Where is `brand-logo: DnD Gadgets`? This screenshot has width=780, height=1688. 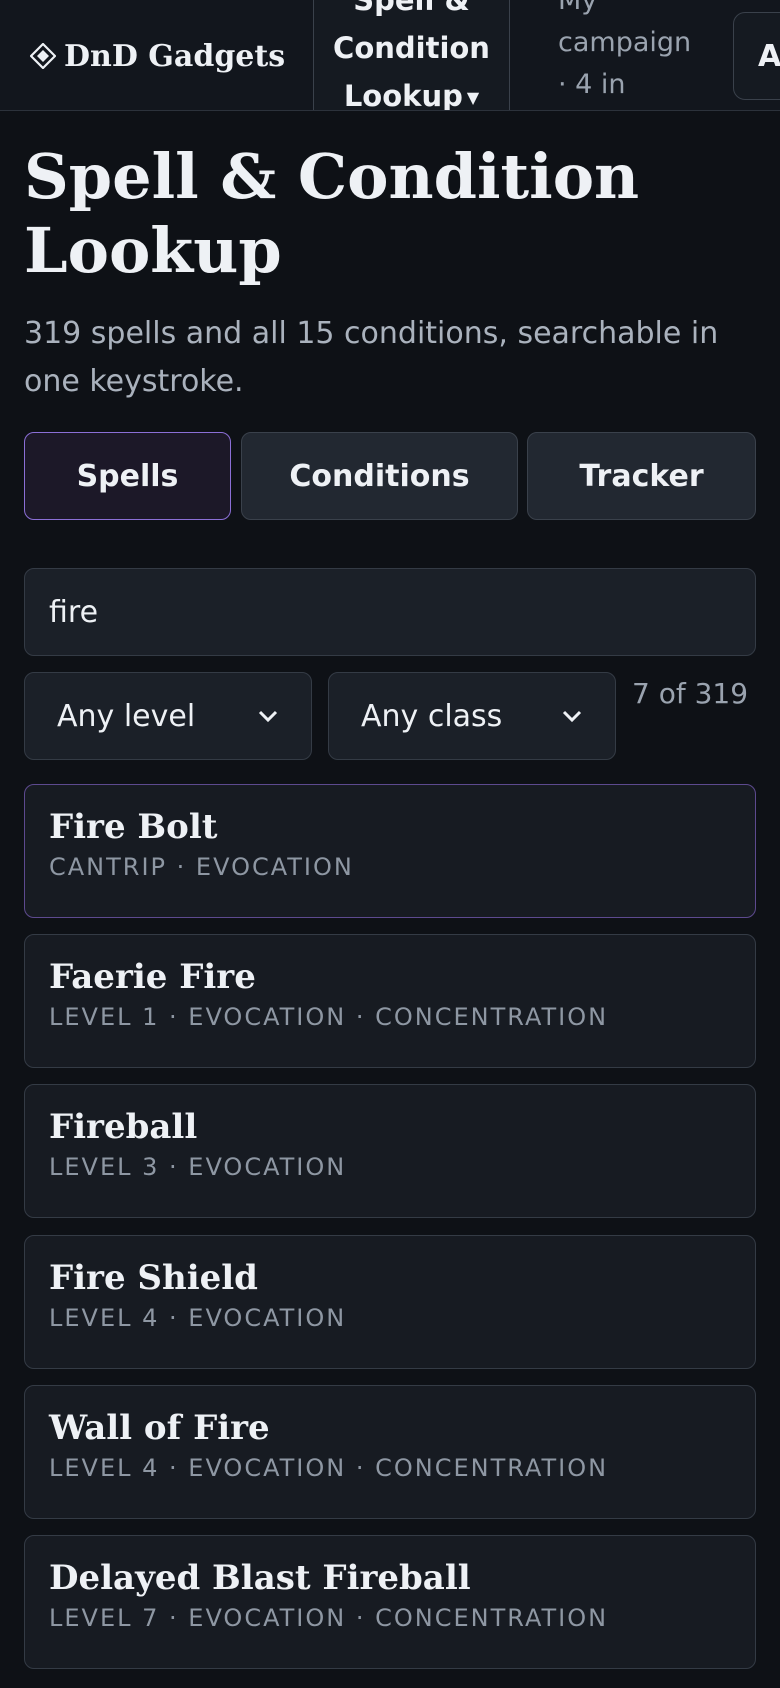 brand-logo: DnD Gadgets is located at coordinates (157, 56).